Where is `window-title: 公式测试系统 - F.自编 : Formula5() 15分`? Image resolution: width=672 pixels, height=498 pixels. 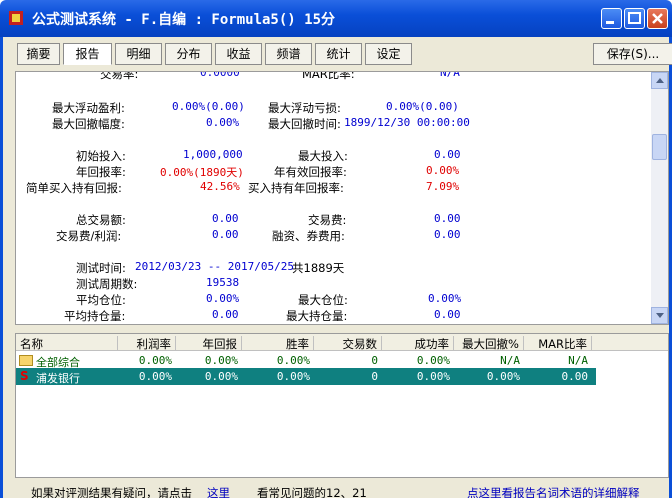
window-title: 公式测试系统 - F.自编 : Formula5() 15分 is located at coordinates (184, 20).